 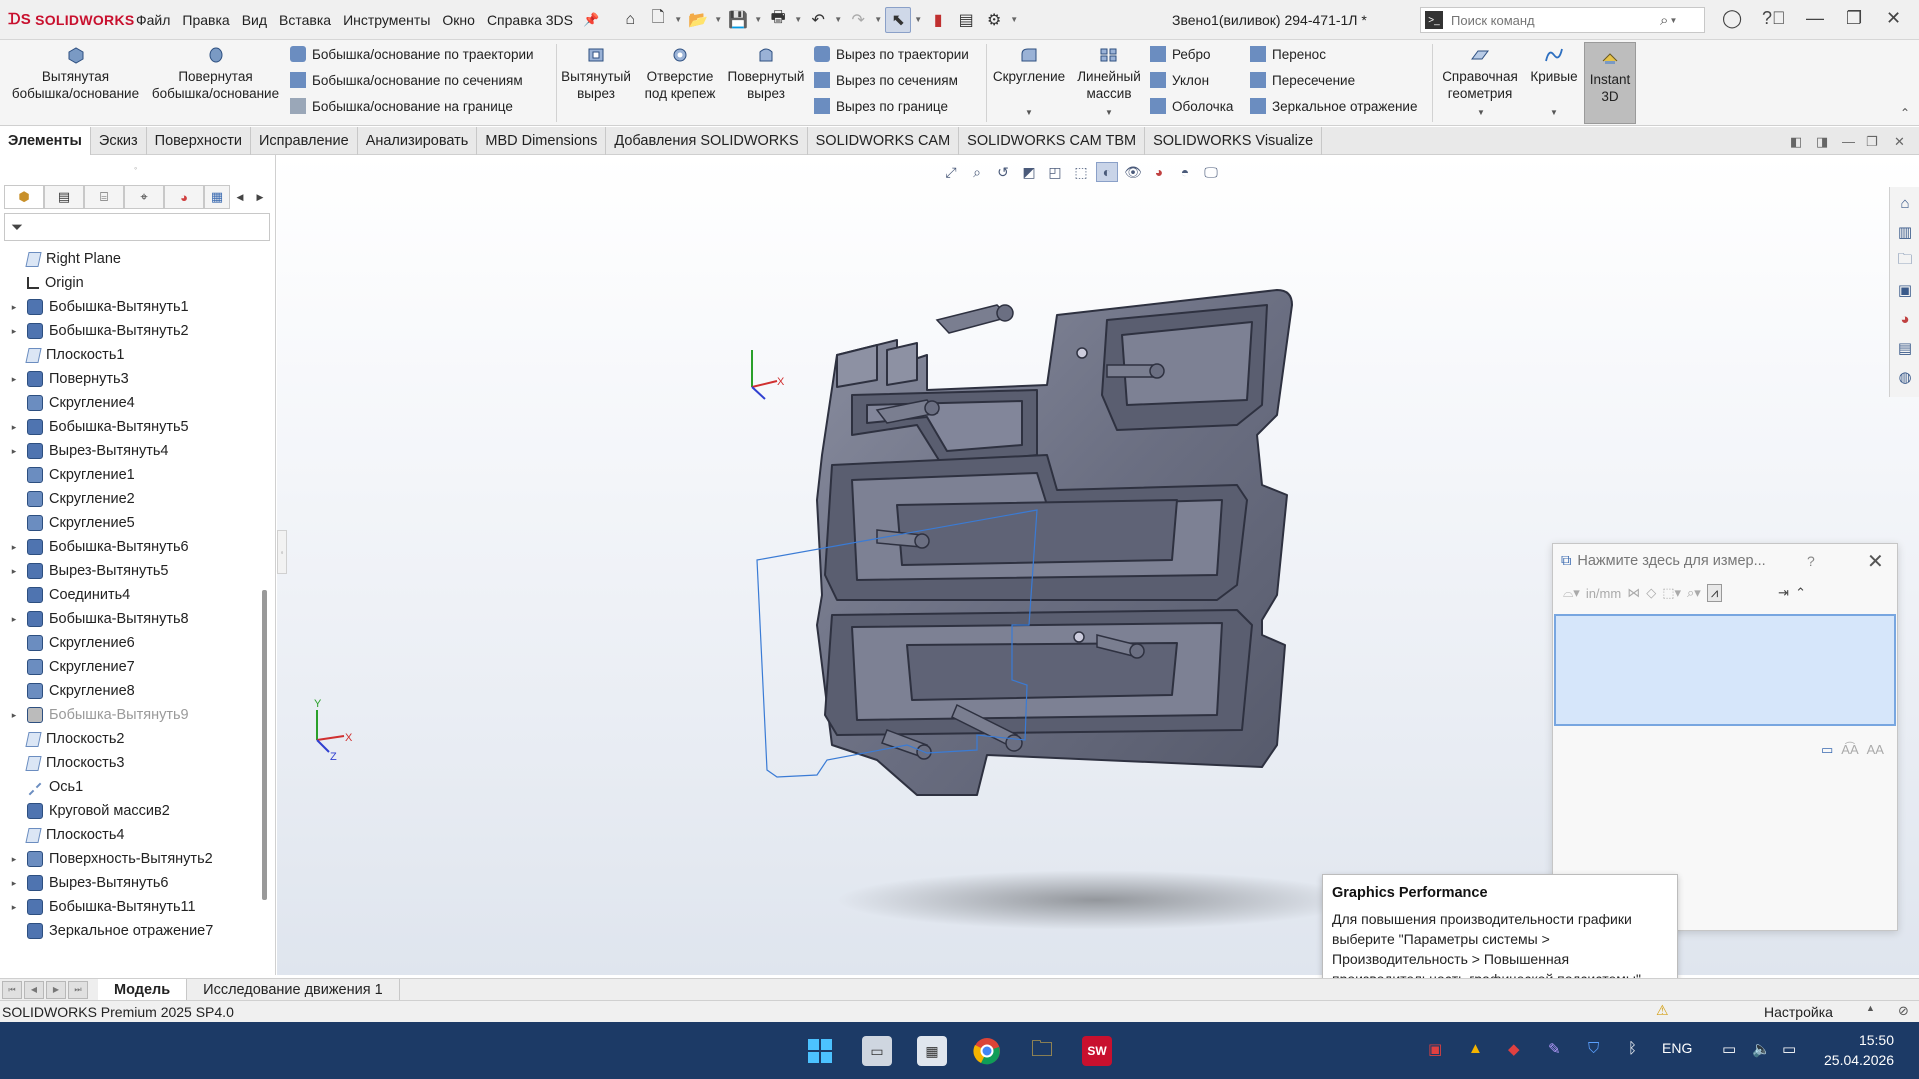 What do you see at coordinates (1003, 172) in the screenshot?
I see `previous-view-icon: ↺` at bounding box center [1003, 172].